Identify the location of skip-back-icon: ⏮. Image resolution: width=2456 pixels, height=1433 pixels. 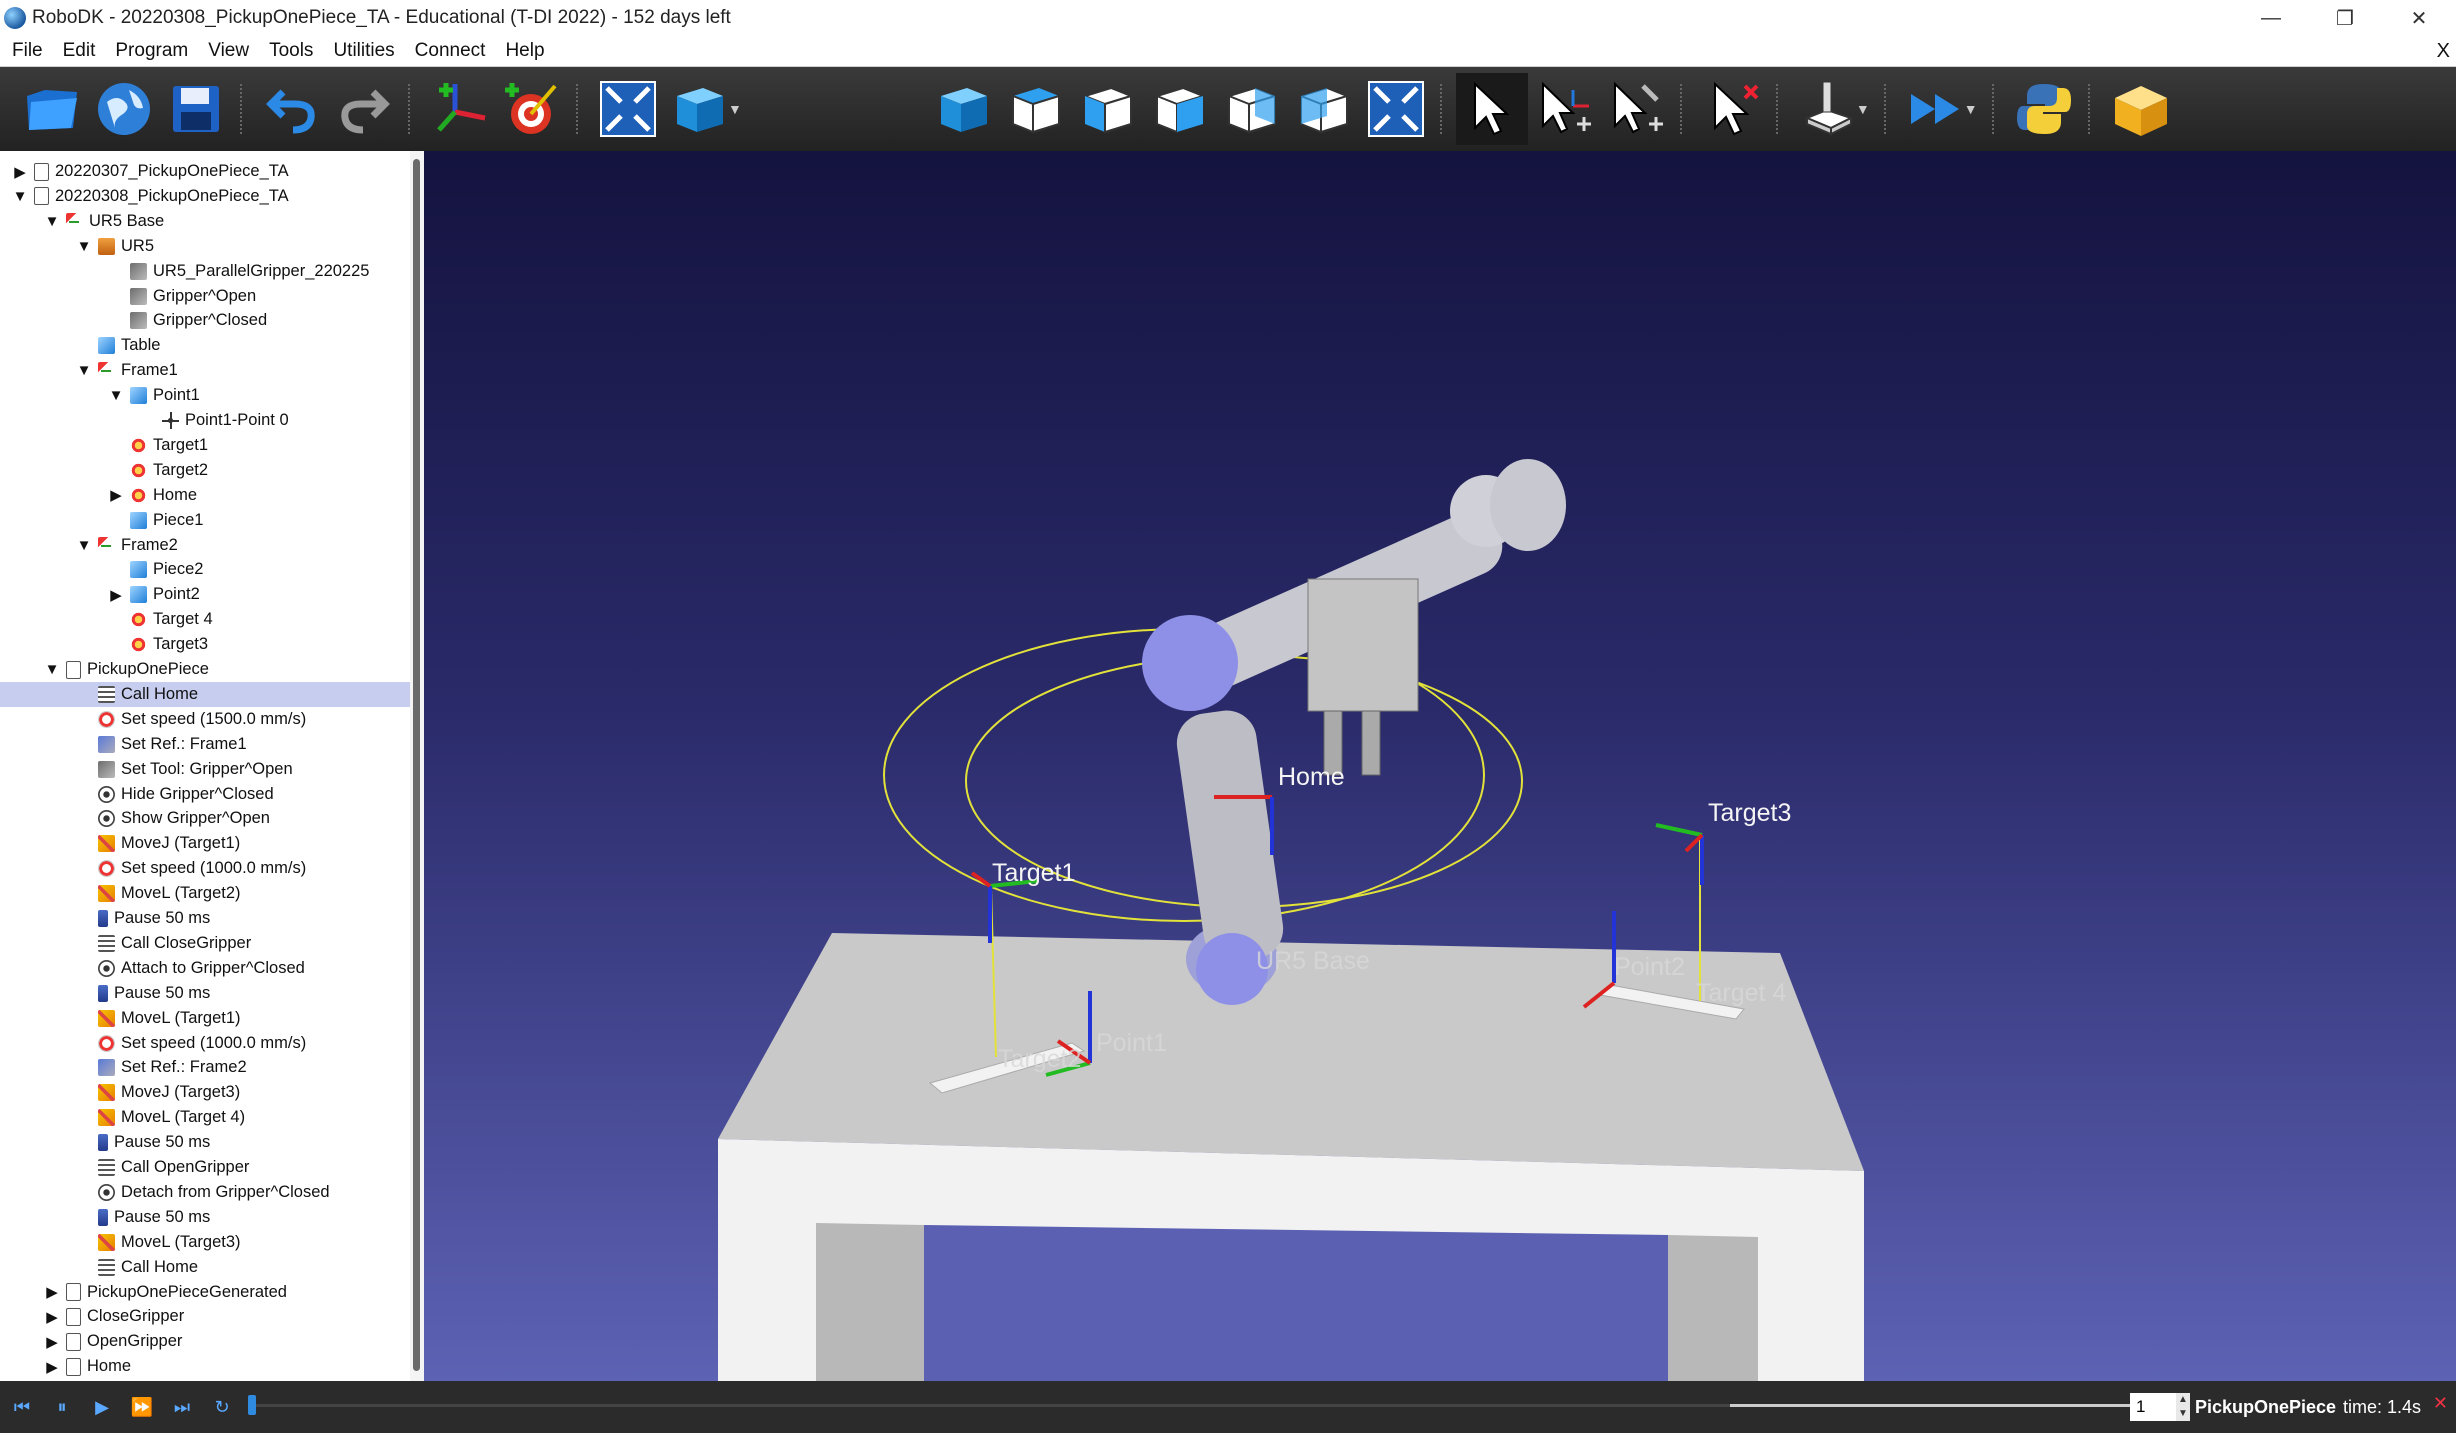
(22, 1407).